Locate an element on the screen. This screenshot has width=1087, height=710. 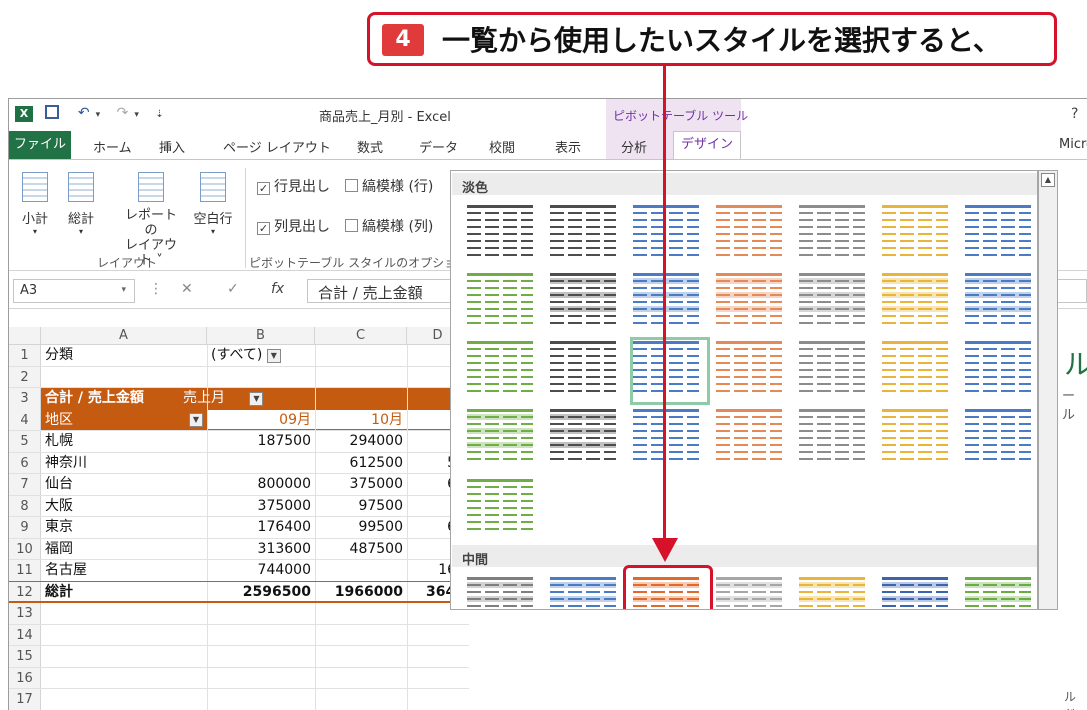
tab-formulas: 数式 is located at coordinates (370, 146).